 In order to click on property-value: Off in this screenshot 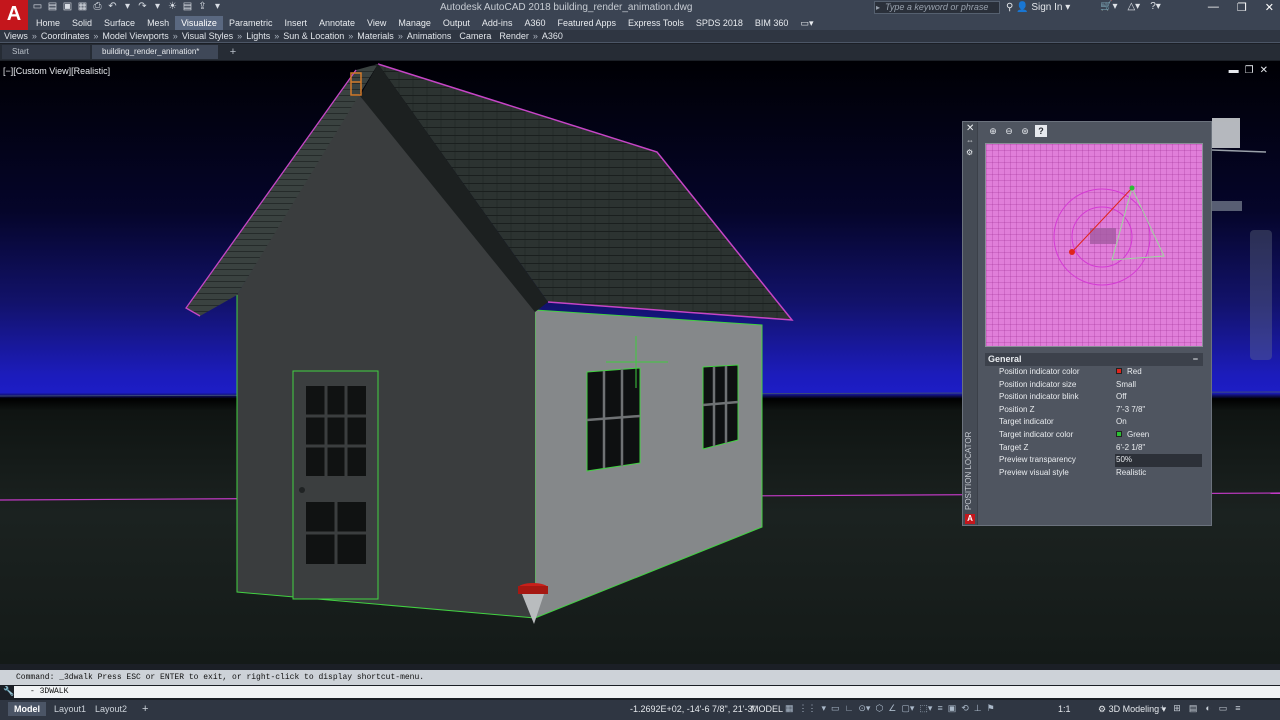, I will do `click(1121, 397)`.